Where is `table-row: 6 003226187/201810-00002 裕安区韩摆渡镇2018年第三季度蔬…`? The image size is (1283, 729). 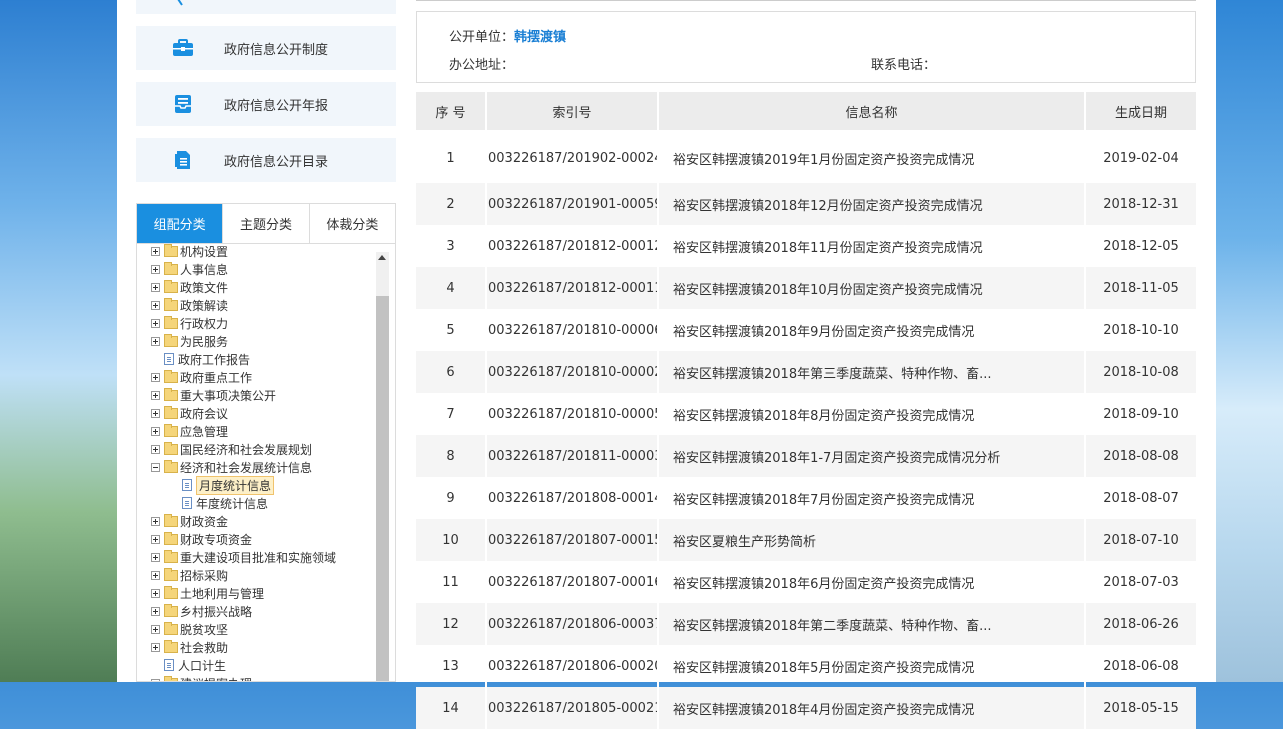 table-row: 6 003226187/201810-00002 裕安区韩摆渡镇2018年第三季度蔬… is located at coordinates (806, 372).